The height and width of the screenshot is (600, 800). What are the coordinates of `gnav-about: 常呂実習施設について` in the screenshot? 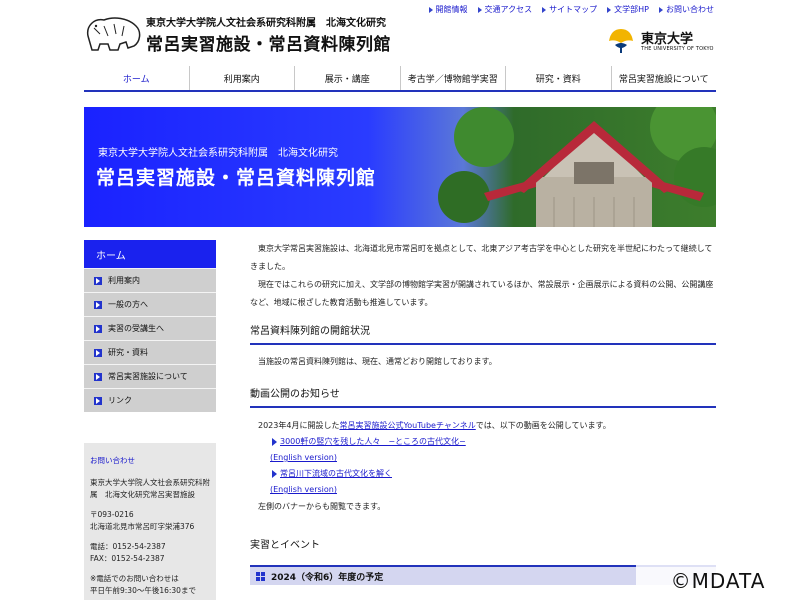 It's located at (664, 78).